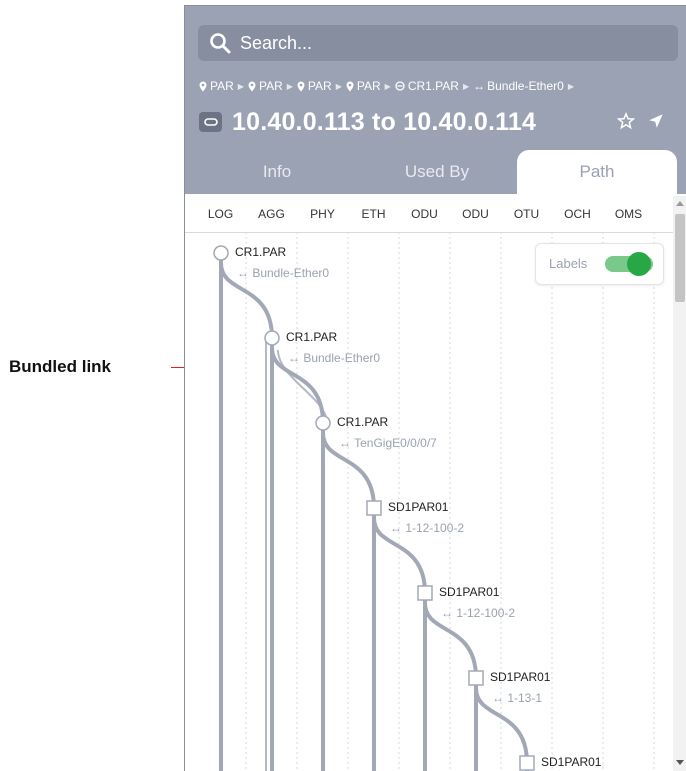 The width and height of the screenshot is (686, 771). What do you see at coordinates (526, 214) in the screenshot?
I see `column-header: OTU` at bounding box center [526, 214].